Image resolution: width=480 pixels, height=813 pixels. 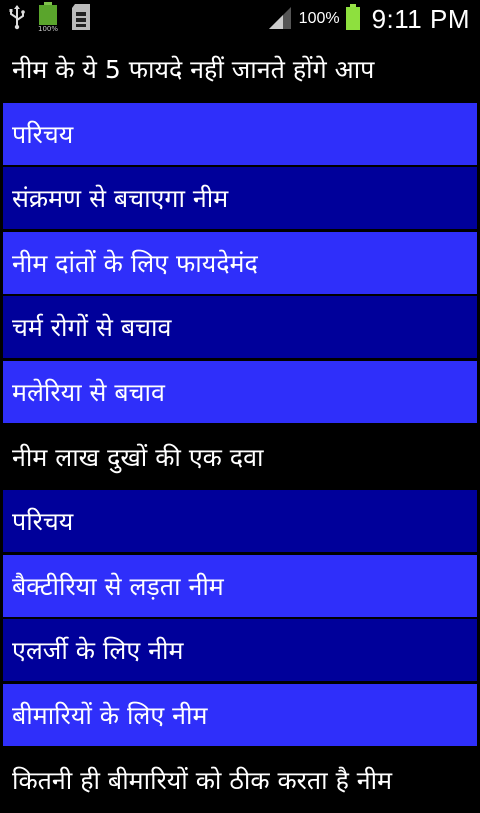 I want to click on list-item: मलेरिया से बचाव, so click(x=240, y=391).